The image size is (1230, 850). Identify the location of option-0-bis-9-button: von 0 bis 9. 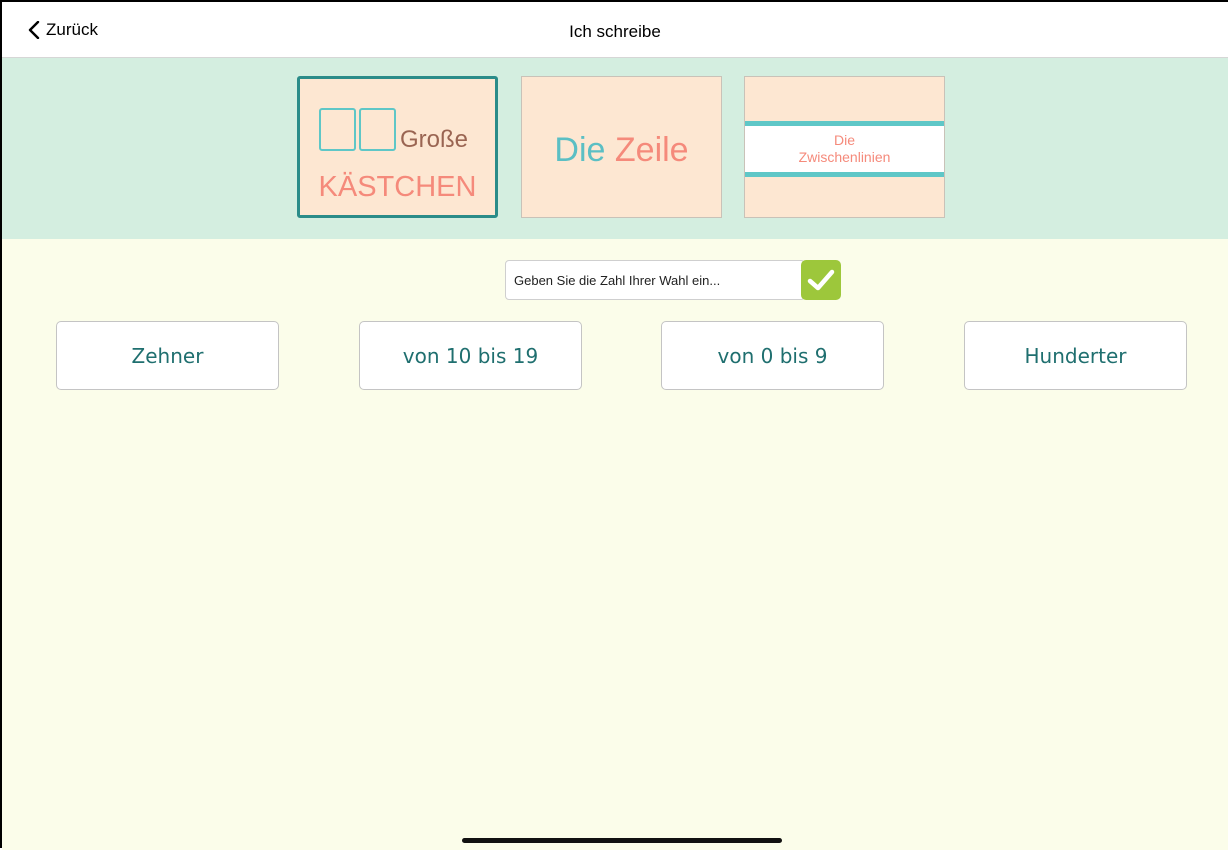
(772, 355).